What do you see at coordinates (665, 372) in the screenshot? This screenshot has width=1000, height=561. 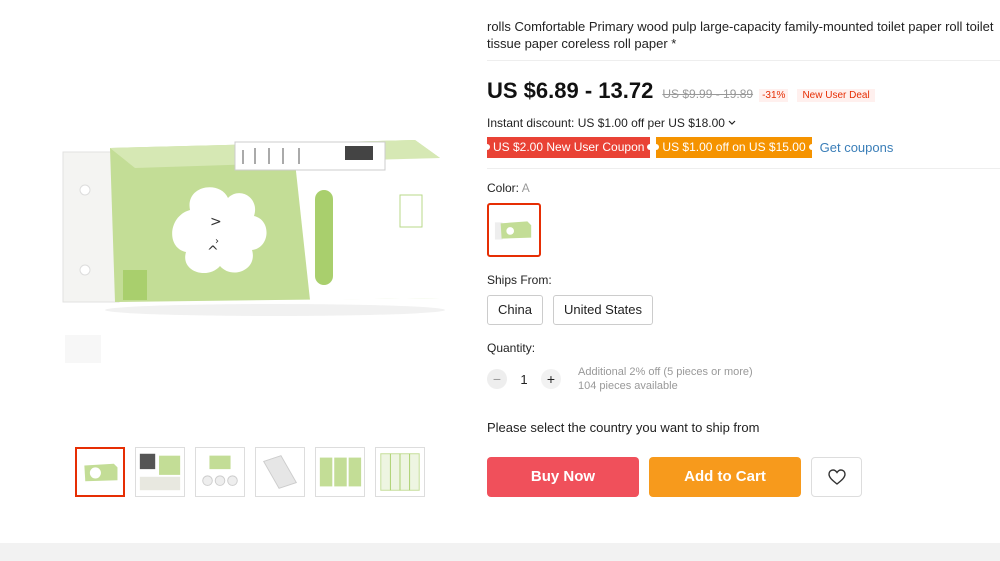 I see `bulk-discount-note: Additional 2% off (5 pieces or more)` at bounding box center [665, 372].